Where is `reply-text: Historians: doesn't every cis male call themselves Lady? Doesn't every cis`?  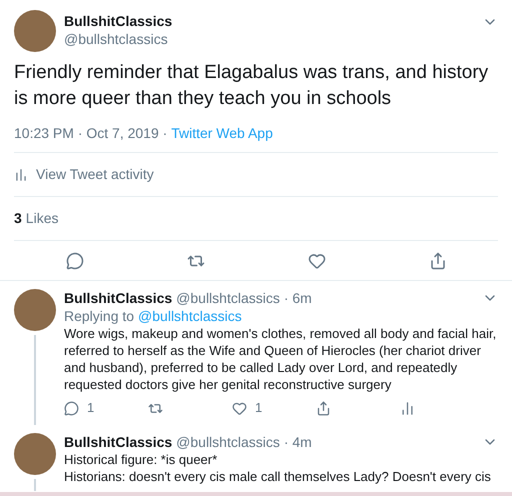 reply-text: Historians: doesn't every cis male call themselves Lady? Doesn't every cis is located at coordinates (278, 476).